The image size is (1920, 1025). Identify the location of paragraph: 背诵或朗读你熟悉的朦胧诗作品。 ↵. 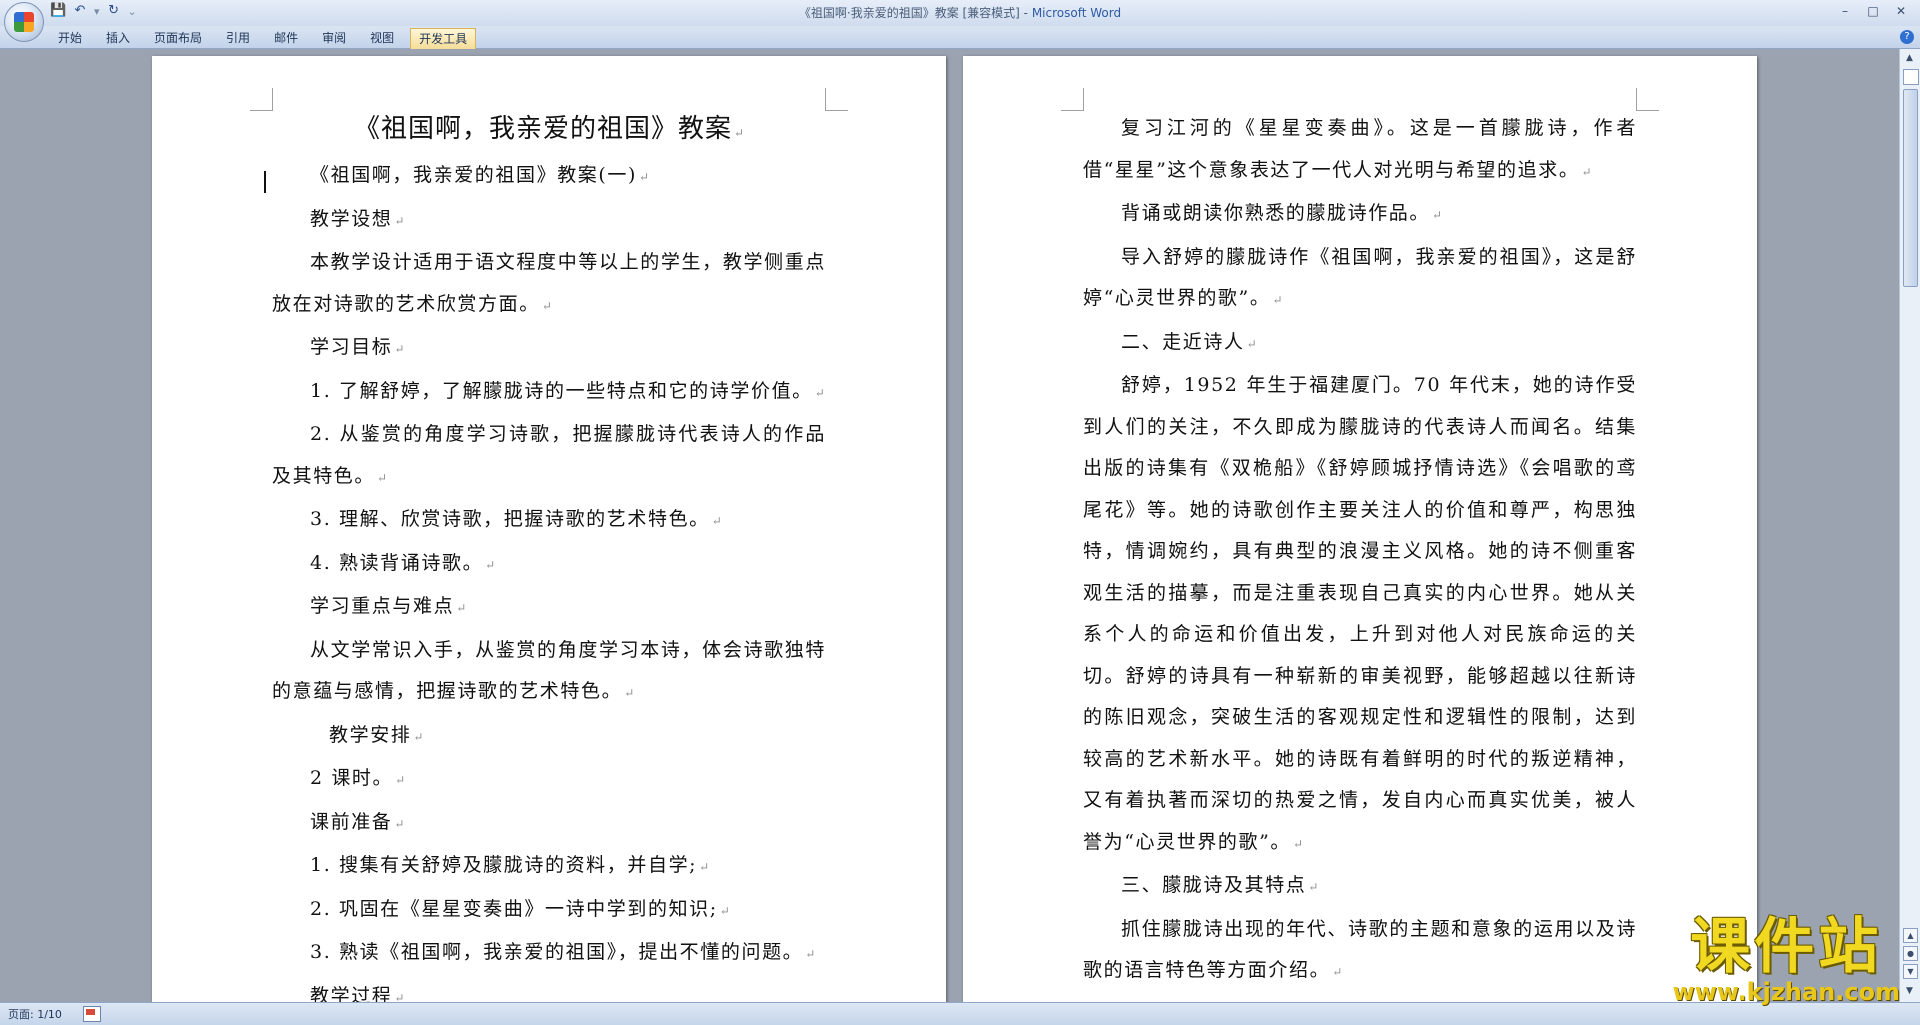
(1360, 215).